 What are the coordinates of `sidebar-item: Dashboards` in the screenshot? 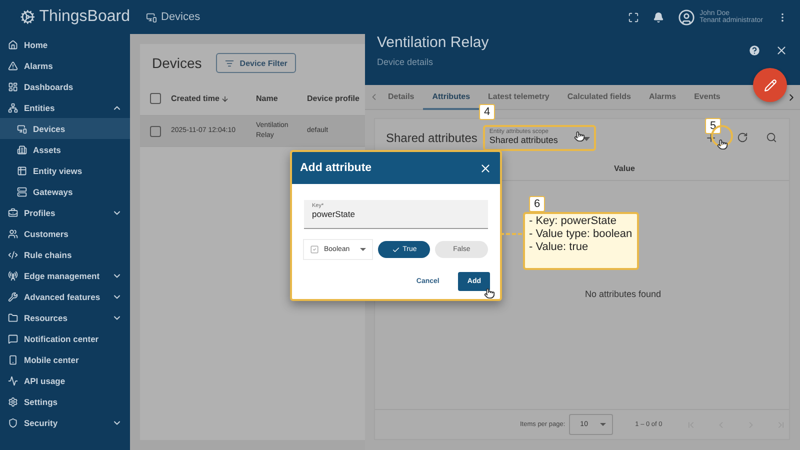 It's located at (65, 86).